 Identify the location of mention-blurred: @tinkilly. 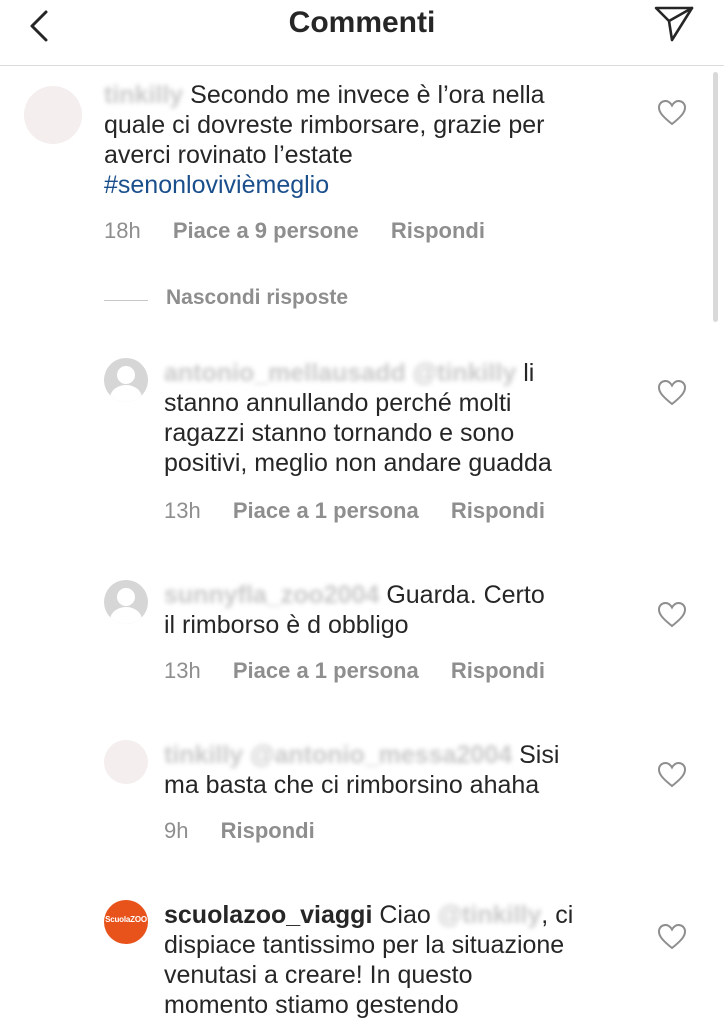
(490, 915).